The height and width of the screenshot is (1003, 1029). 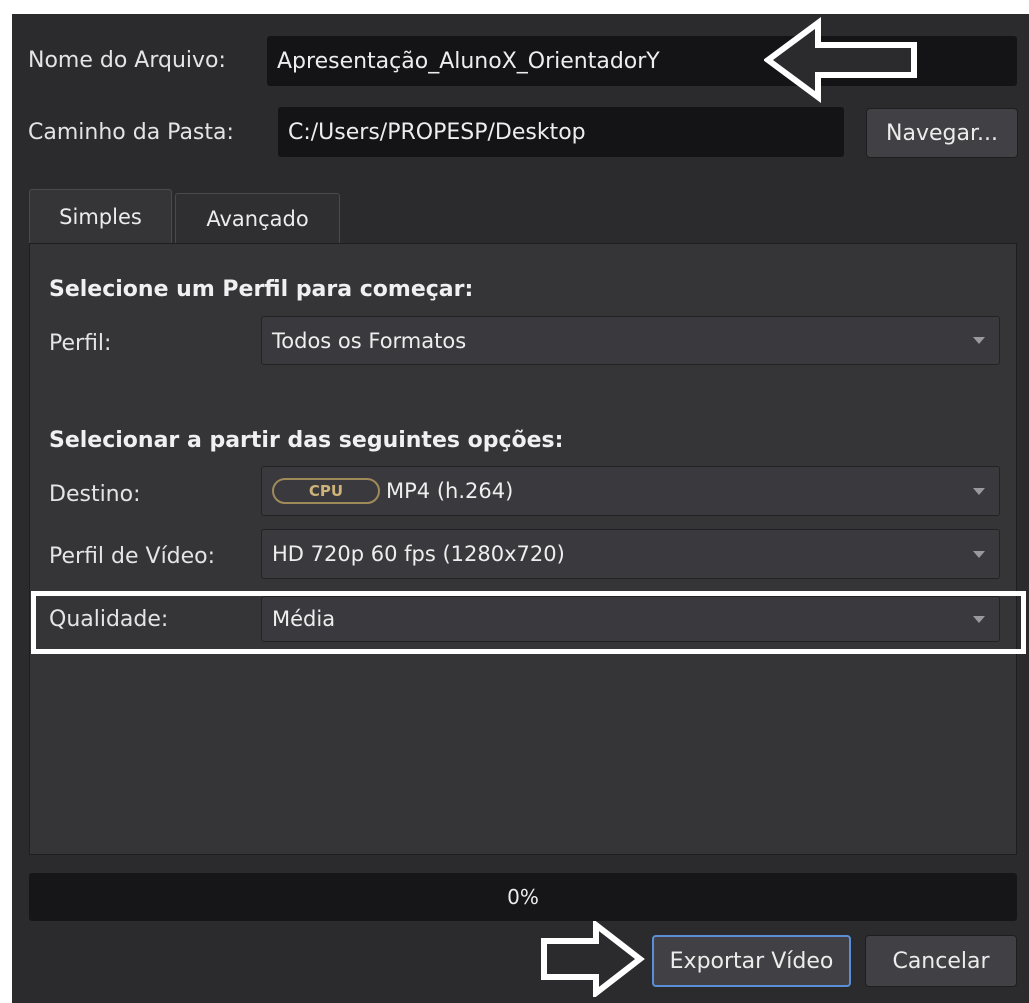 I want to click on arrow-right-icon, so click(x=593, y=959).